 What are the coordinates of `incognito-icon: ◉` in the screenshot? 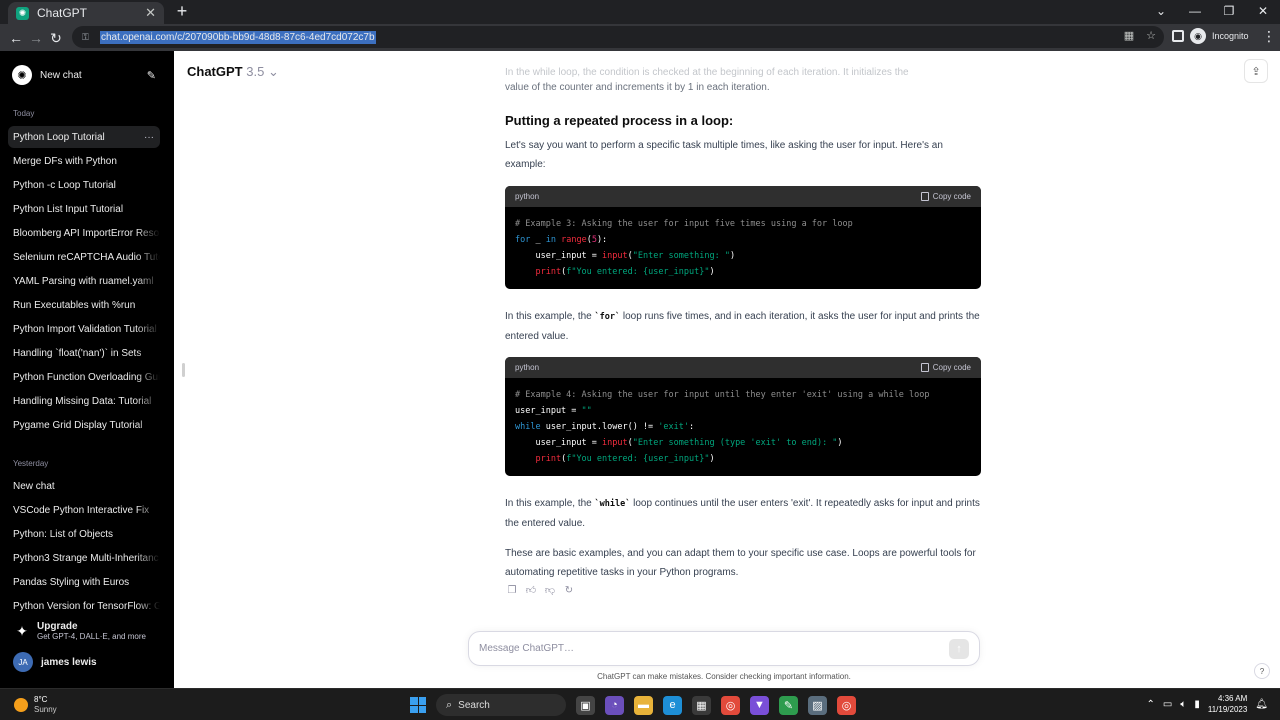 It's located at (1198, 36).